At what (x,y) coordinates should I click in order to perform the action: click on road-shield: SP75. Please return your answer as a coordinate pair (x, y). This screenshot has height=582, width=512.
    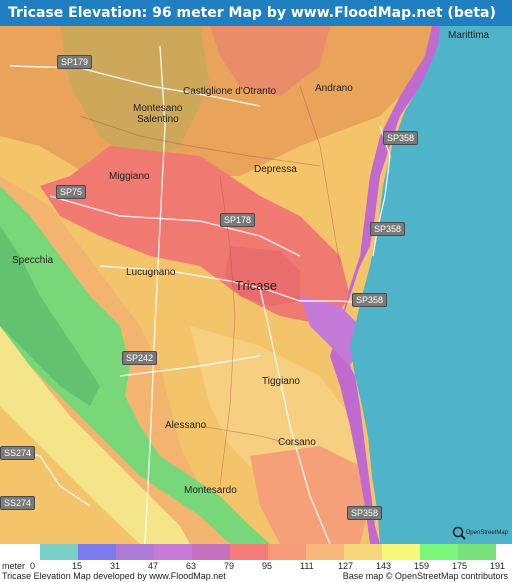
    Looking at the image, I should click on (71, 192).